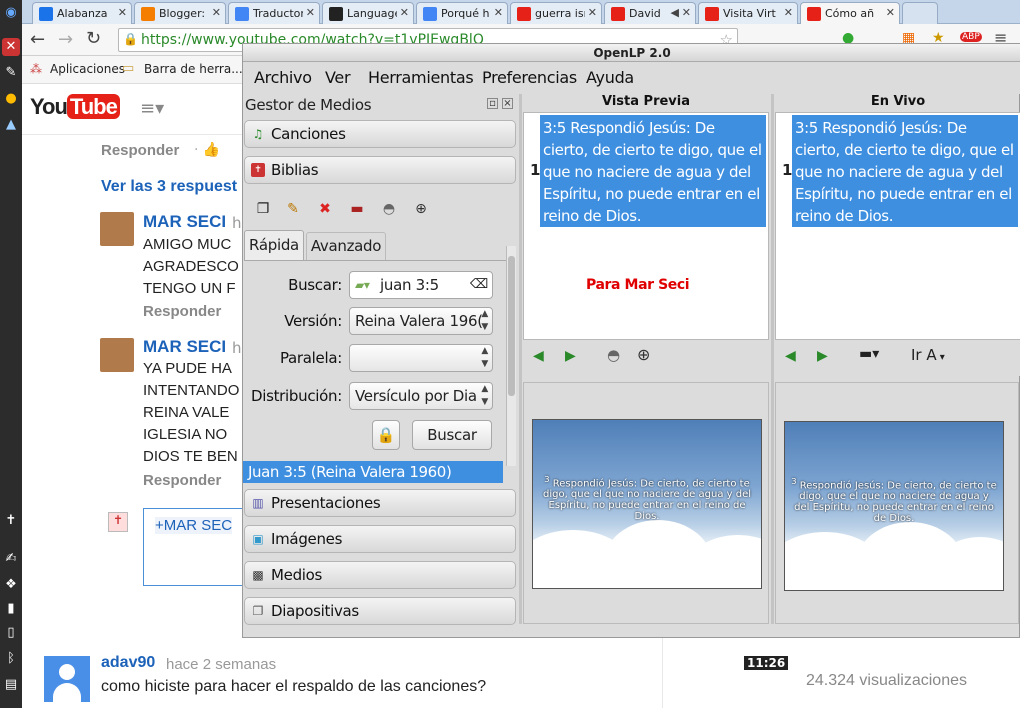 This screenshot has height=708, width=1020. I want to click on float-icon: ▫, so click(492, 103).